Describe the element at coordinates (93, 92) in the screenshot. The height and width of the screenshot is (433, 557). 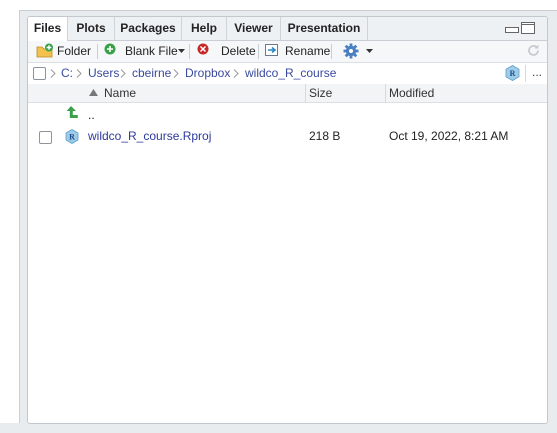
I see `sort-ascending-icon` at that location.